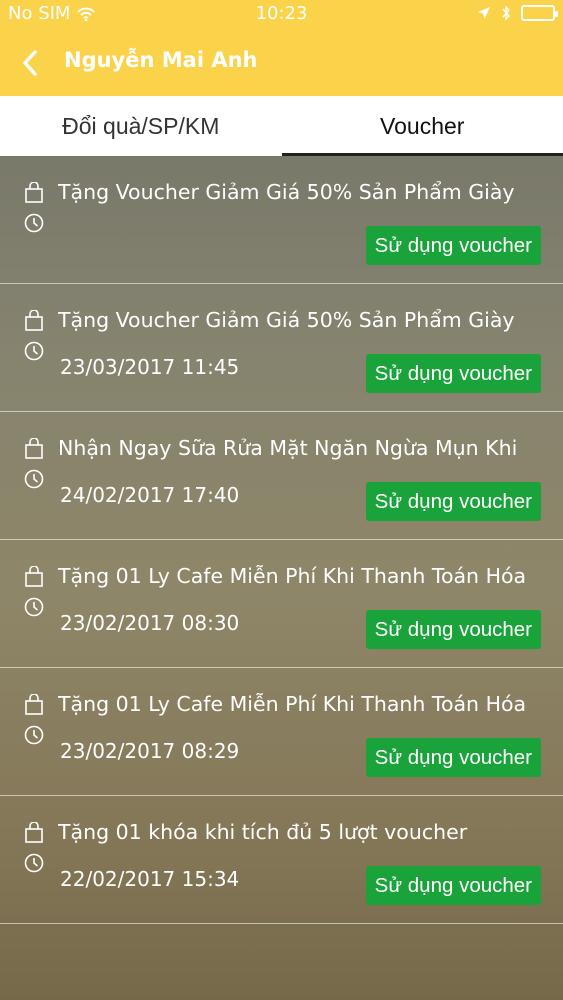  I want to click on tab-doi-qua: Đổi quà/SP/KM, so click(141, 126).